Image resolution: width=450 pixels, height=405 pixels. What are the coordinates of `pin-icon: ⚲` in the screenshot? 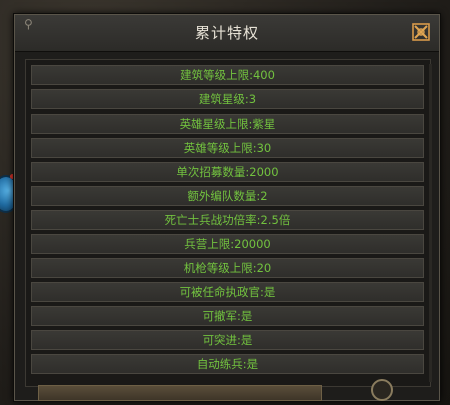 It's located at (28, 24).